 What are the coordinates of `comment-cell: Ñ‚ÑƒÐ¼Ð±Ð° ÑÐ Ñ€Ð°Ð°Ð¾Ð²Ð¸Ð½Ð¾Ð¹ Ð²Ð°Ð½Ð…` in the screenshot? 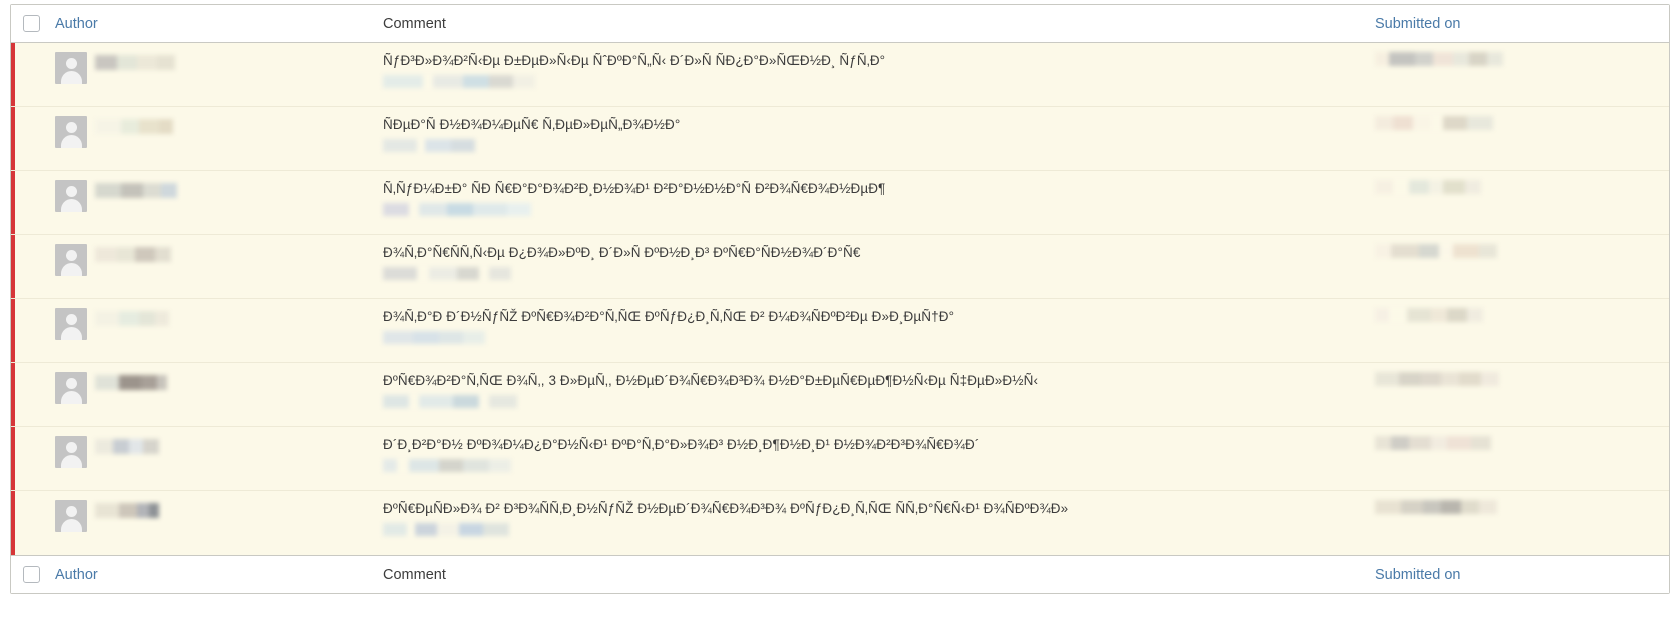 It's located at (870, 198).